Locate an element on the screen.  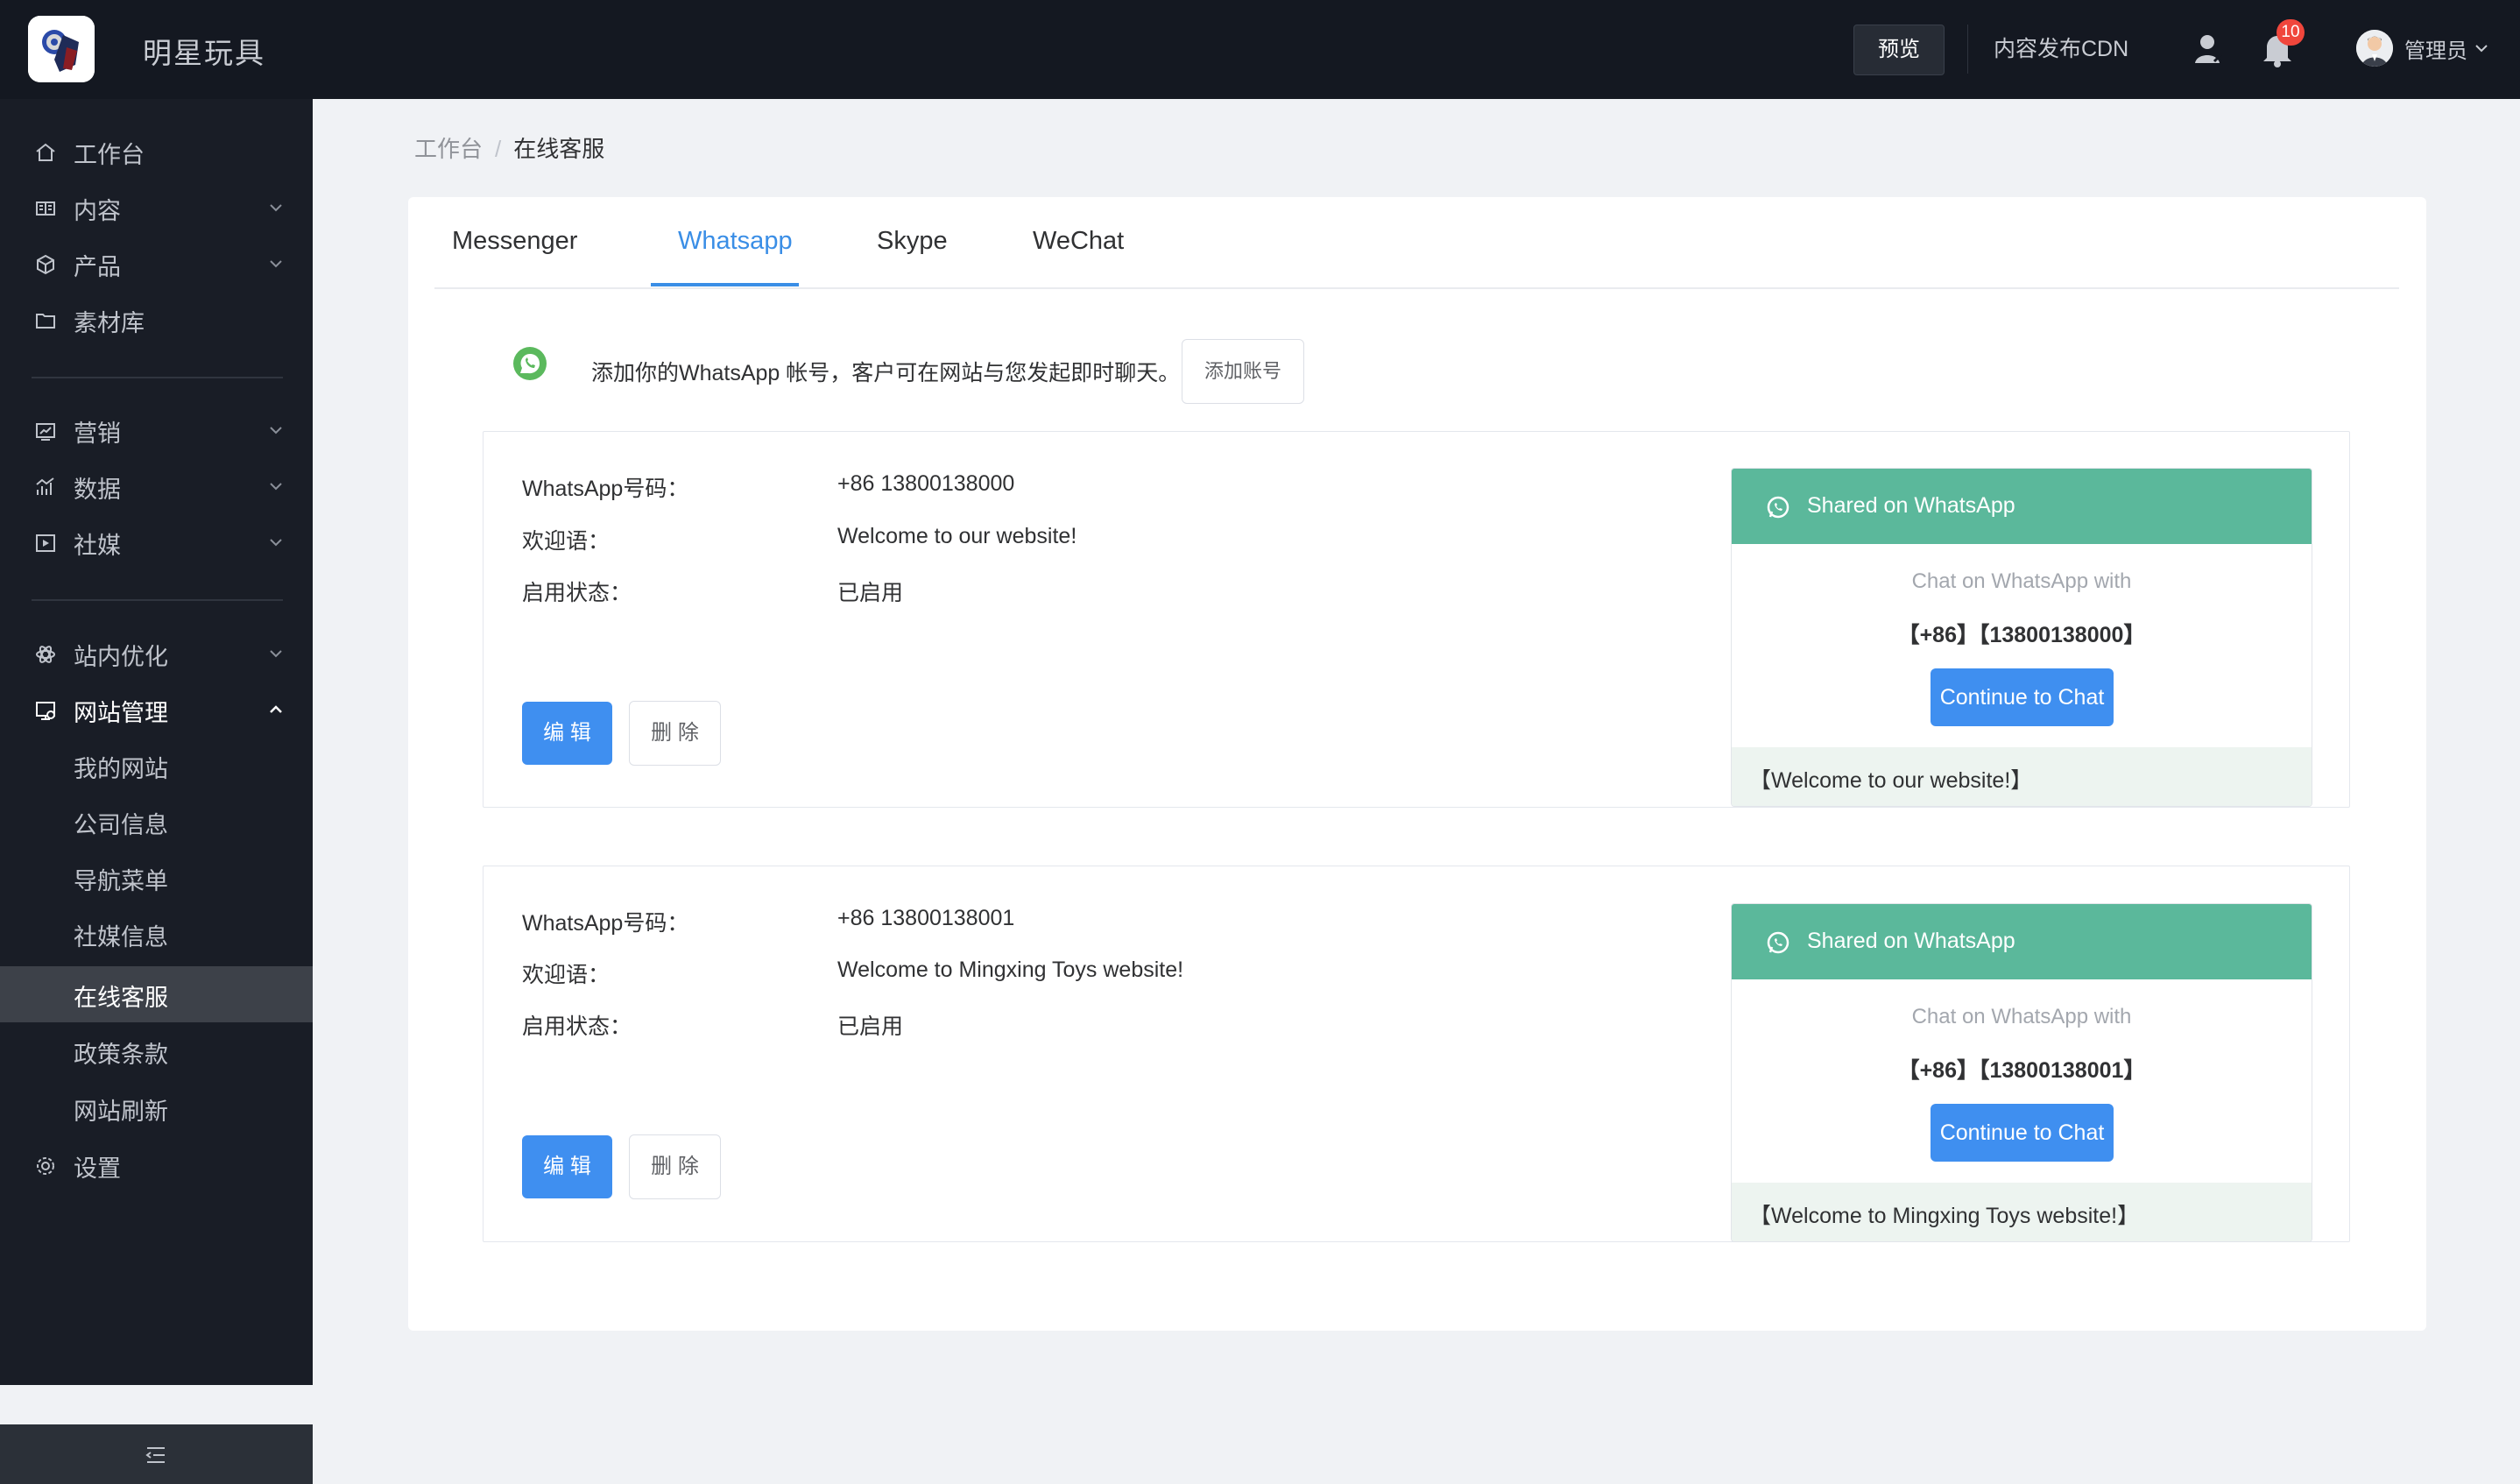
preview-button: 预览 is located at coordinates (1899, 50).